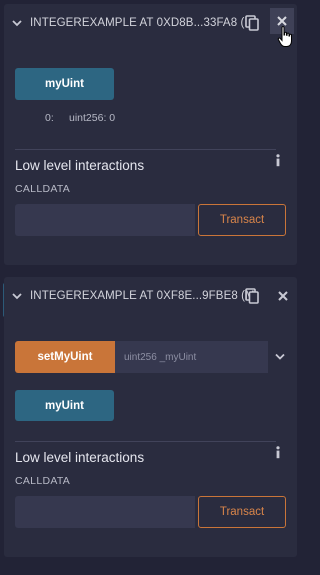 The height and width of the screenshot is (575, 320). What do you see at coordinates (142, 296) in the screenshot?
I see `instance-title: INTEGEREXAMPLE AT 0XF8E...9FBE8 (M` at bounding box center [142, 296].